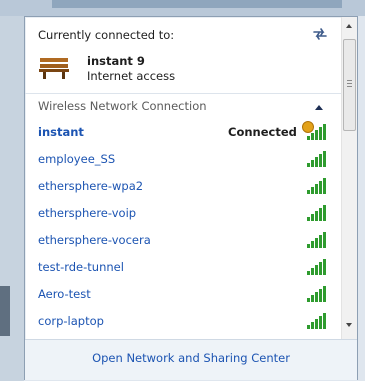 This screenshot has width=365, height=381. Describe the element at coordinates (91, 186) in the screenshot. I see `network-name: ethersphere-wpa2` at that location.